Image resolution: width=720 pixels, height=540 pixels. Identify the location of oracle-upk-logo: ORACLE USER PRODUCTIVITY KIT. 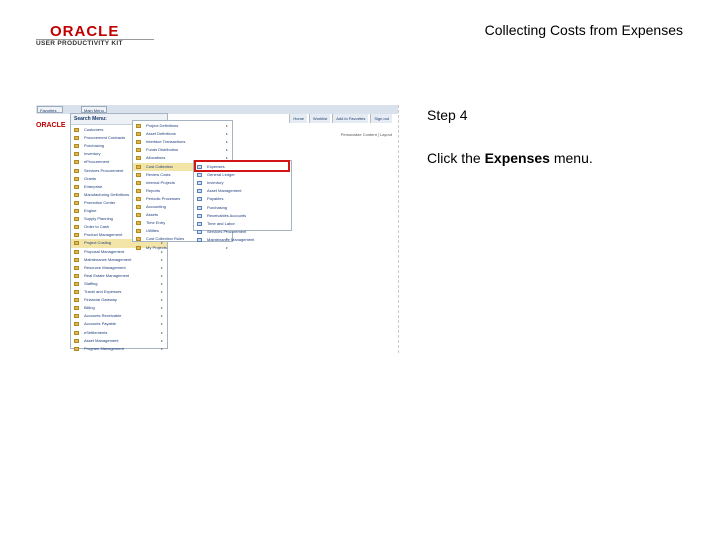
(95, 37).